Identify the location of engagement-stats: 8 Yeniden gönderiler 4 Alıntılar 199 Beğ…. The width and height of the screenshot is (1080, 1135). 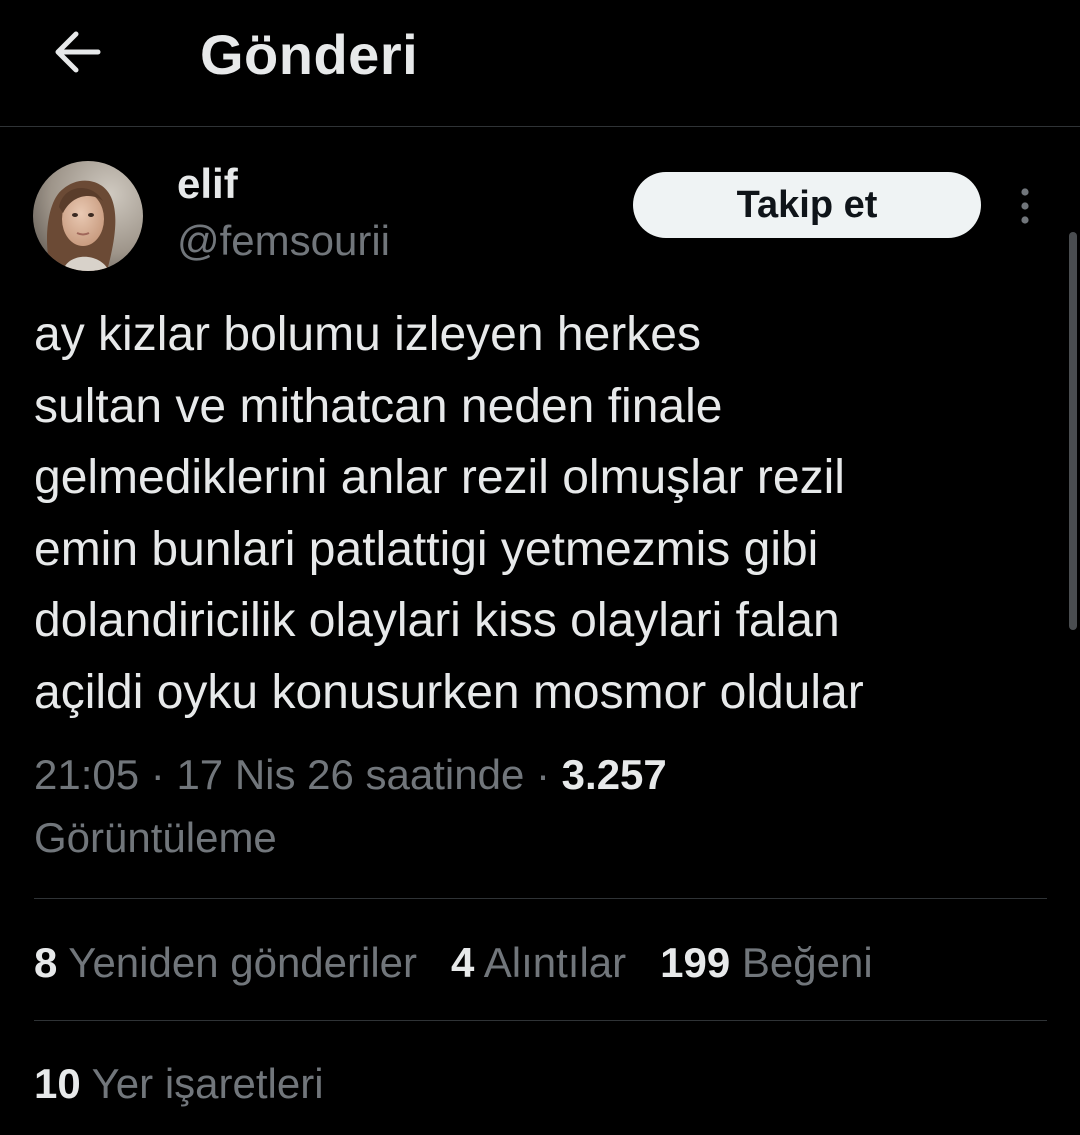
(453, 963).